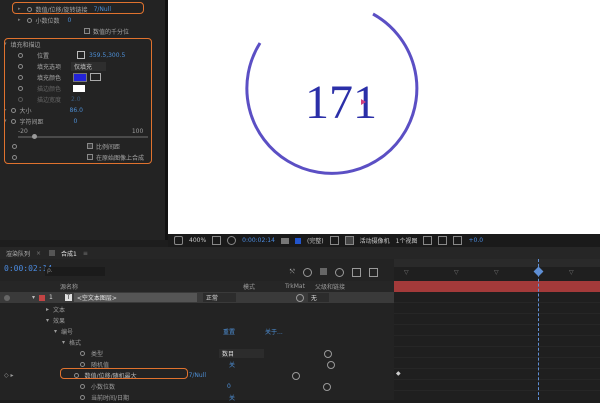 Image resolution: width=600 pixels, height=403 pixels. I want to click on timeline-track-area: ▽ ▽ ▽ ▽ ◆, so click(497, 329).